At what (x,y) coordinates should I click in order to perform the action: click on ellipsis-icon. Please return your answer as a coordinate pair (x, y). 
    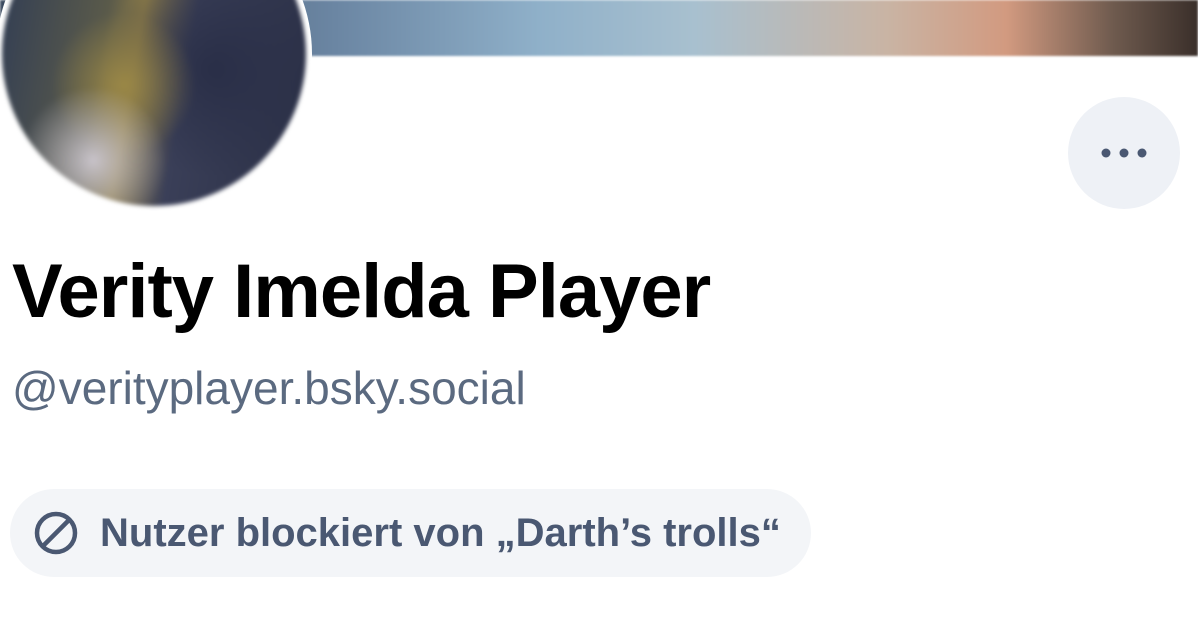
    Looking at the image, I should click on (1124, 153).